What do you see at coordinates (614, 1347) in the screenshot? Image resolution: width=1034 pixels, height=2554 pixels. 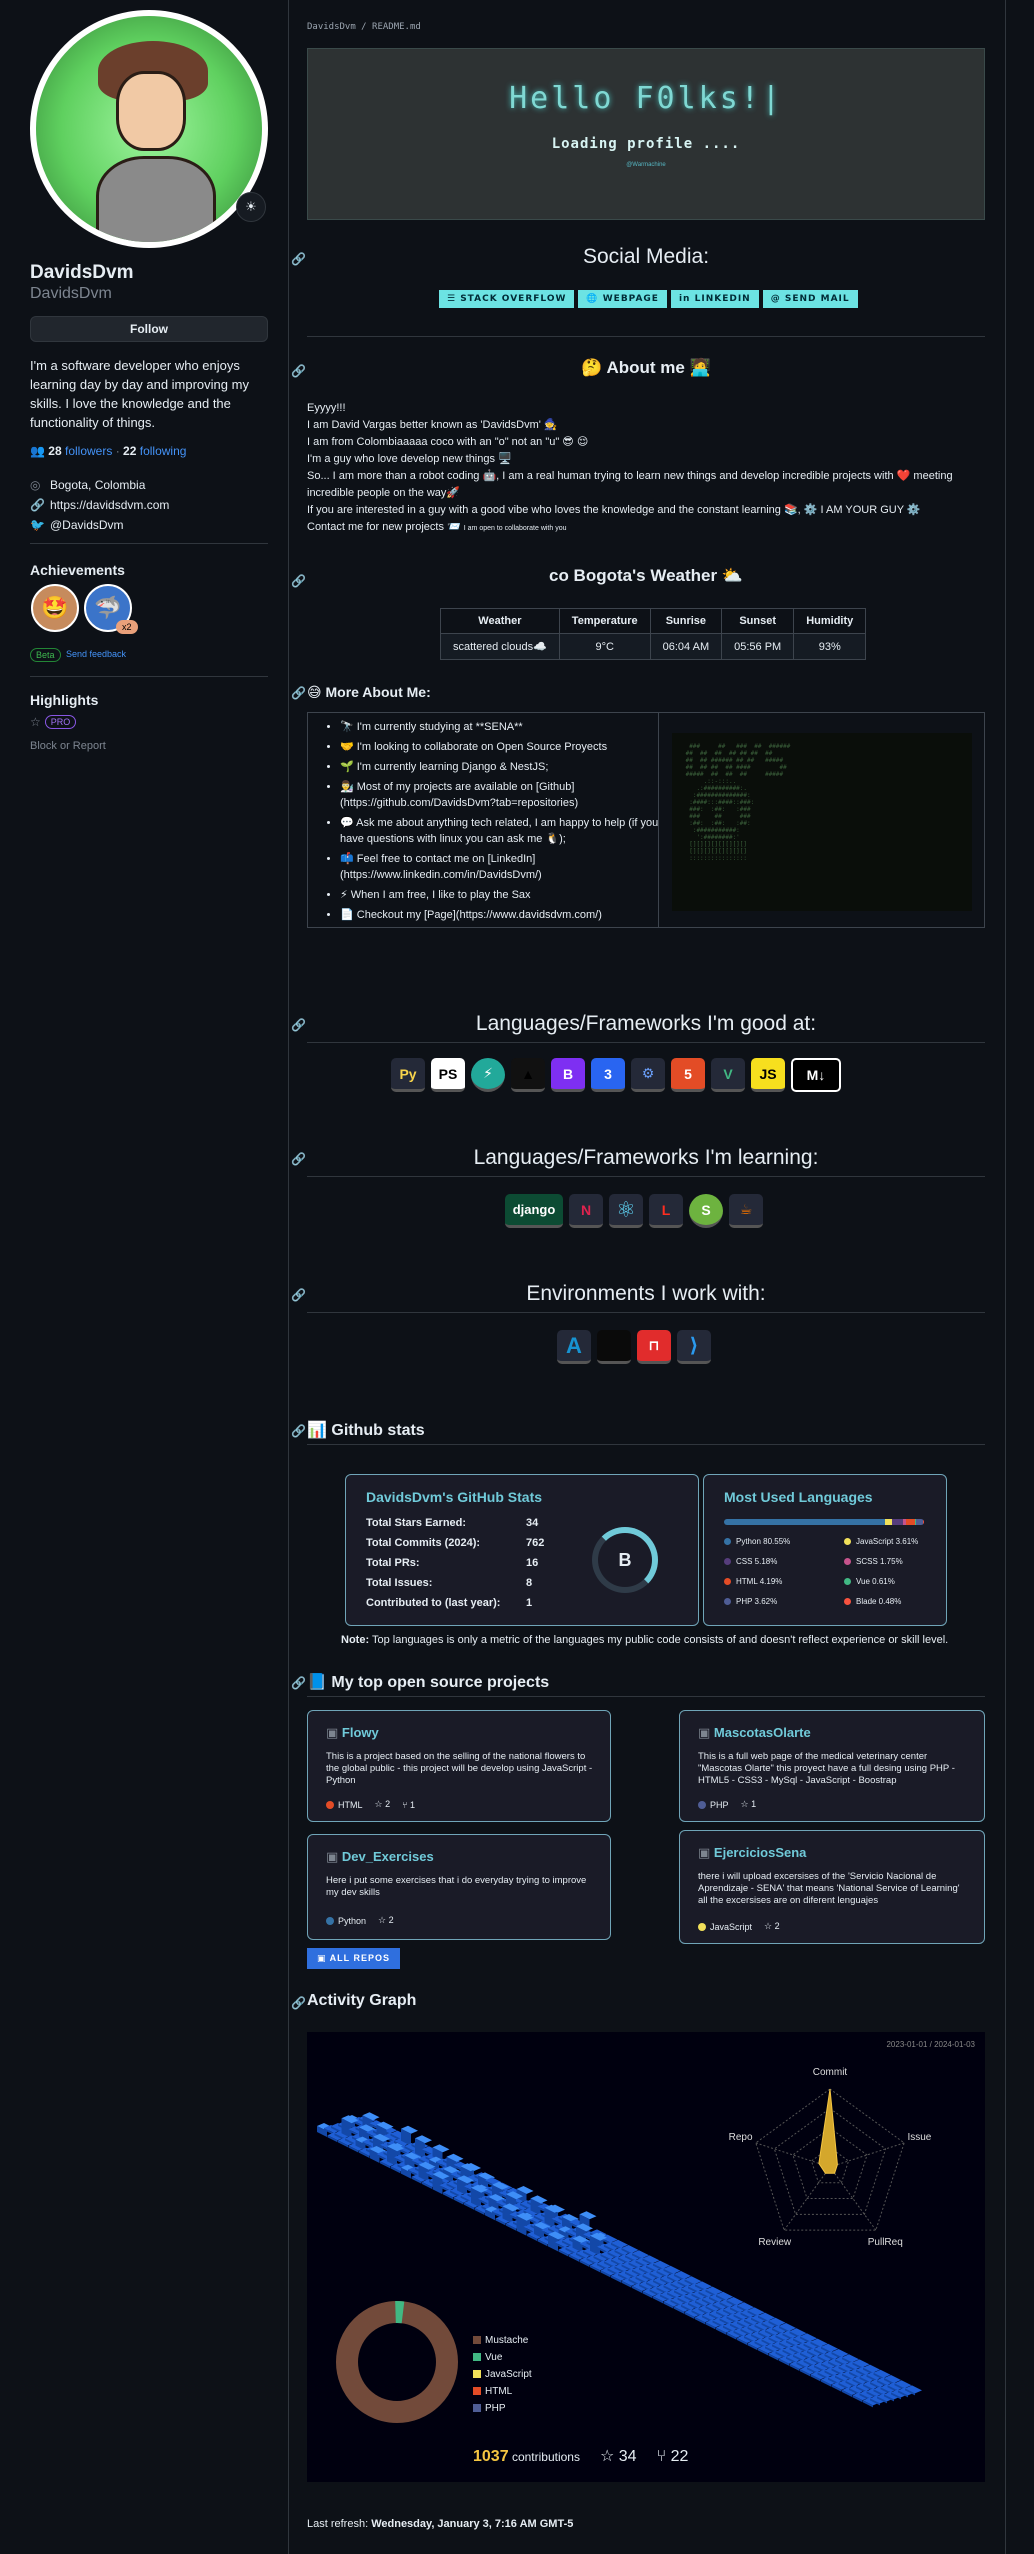 I see `apple-icon` at bounding box center [614, 1347].